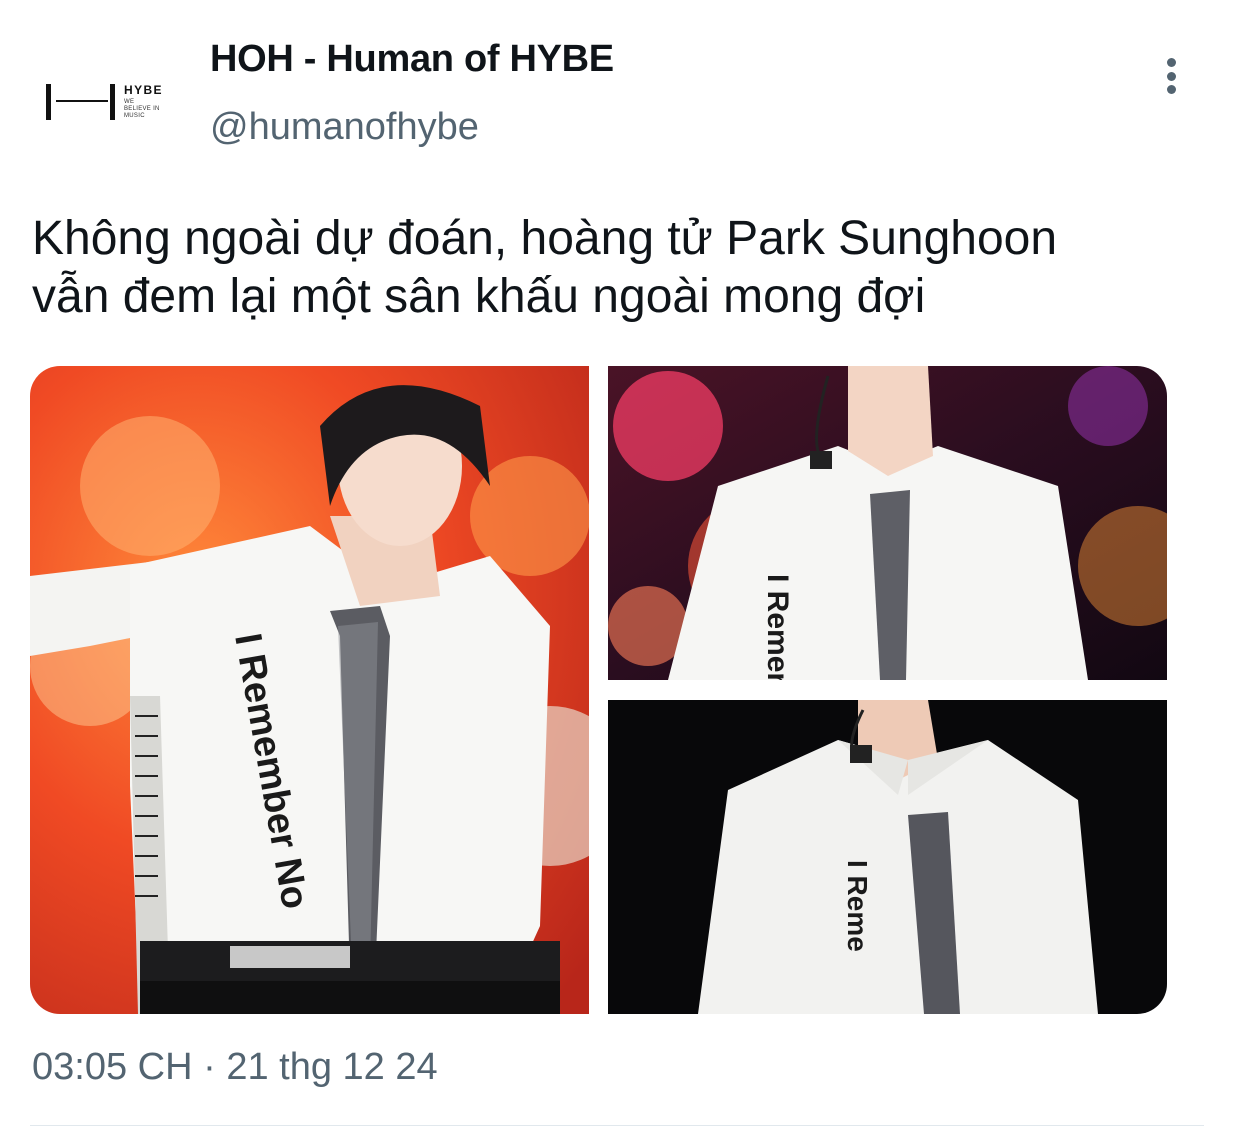  Describe the element at coordinates (134, 116) in the screenshot. I see `avatar-tagline-3: MUSIC` at that location.